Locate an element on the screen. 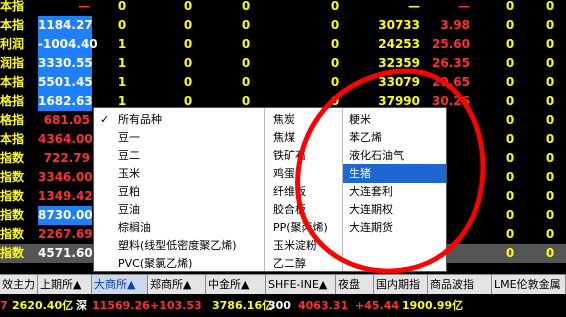 The image size is (566, 317). menu-item-label: 所有品种 is located at coordinates (140, 119).